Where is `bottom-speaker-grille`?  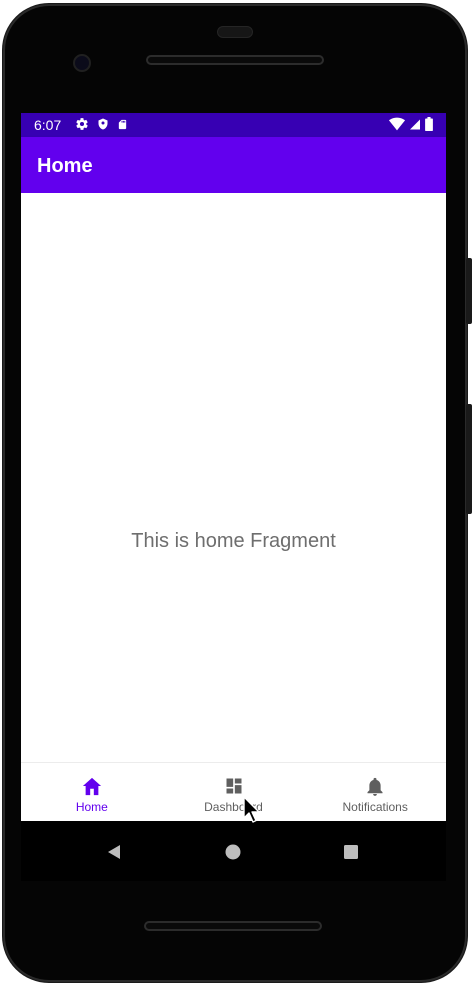
bottom-speaker-grille is located at coordinates (233, 926).